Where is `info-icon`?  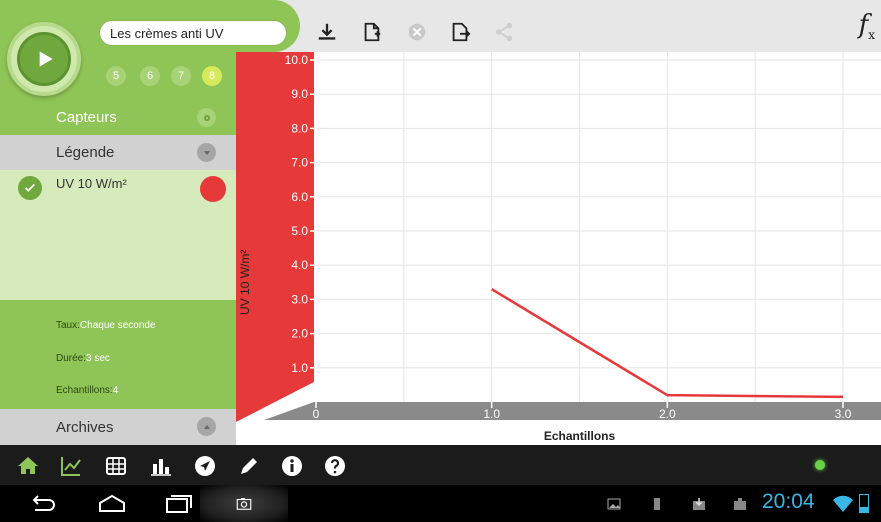
info-icon is located at coordinates (292, 466).